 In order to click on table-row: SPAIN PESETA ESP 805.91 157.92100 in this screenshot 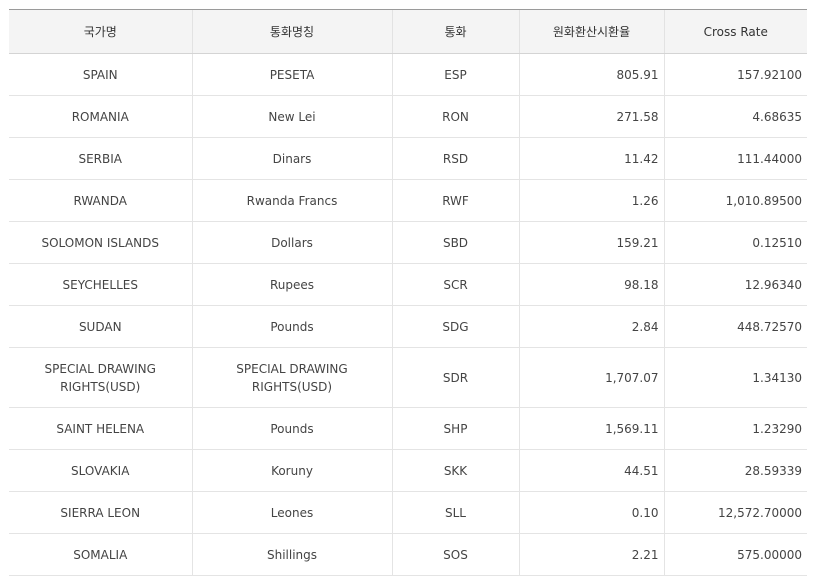, I will do `click(408, 74)`.